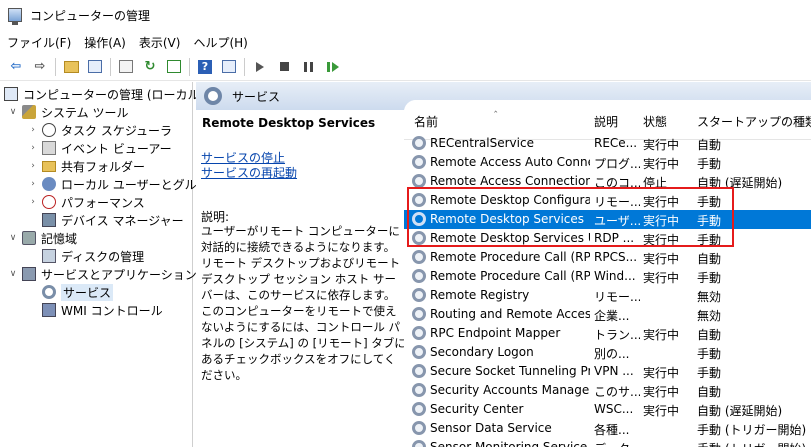  What do you see at coordinates (104, 94) in the screenshot?
I see `tree-root: コンピューターの管理 (ローカル)` at bounding box center [104, 94].